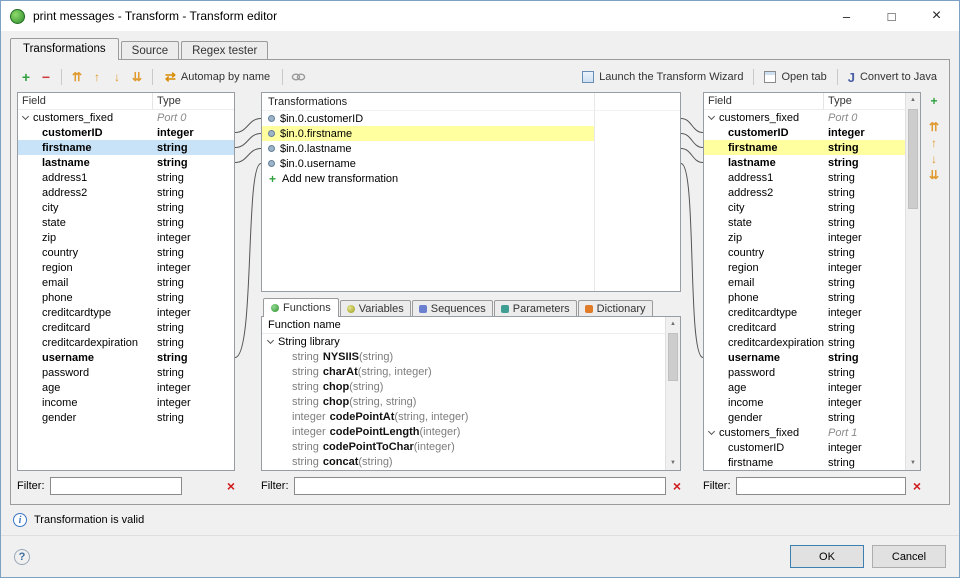  Describe the element at coordinates (912, 281) in the screenshot. I see `target-scrollbar: ▲ ▼` at that location.